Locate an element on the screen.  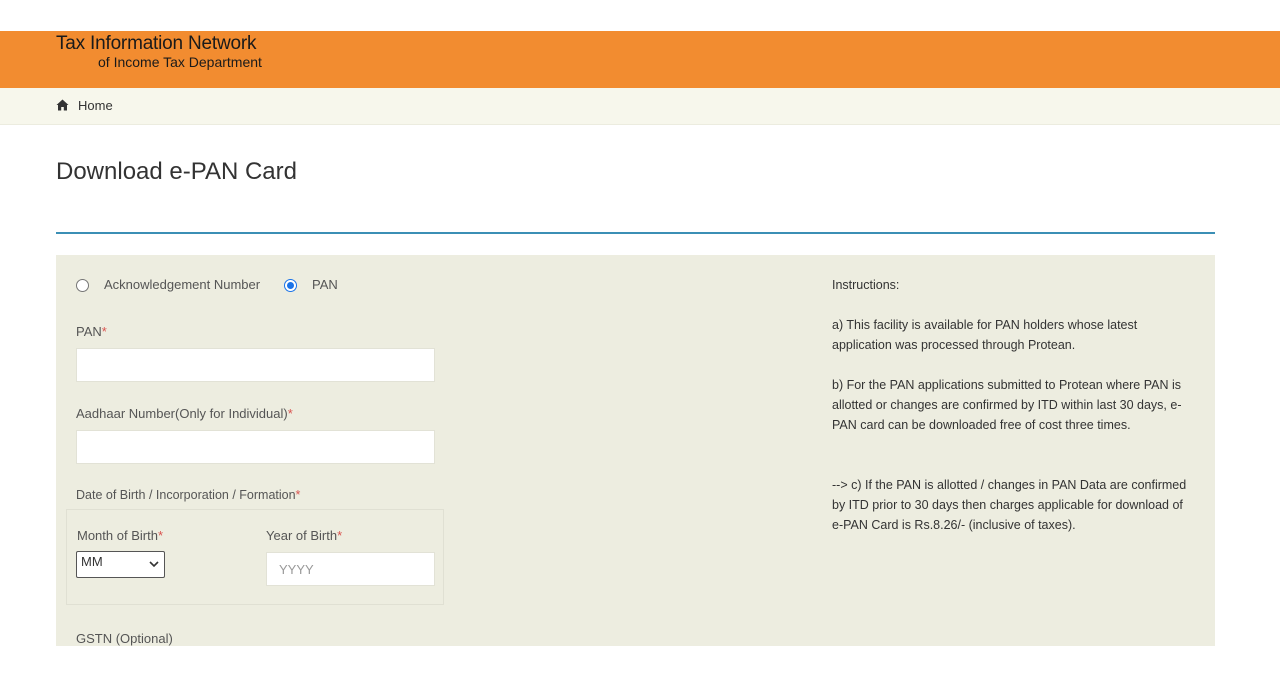
month-select: MM is located at coordinates (120, 564).